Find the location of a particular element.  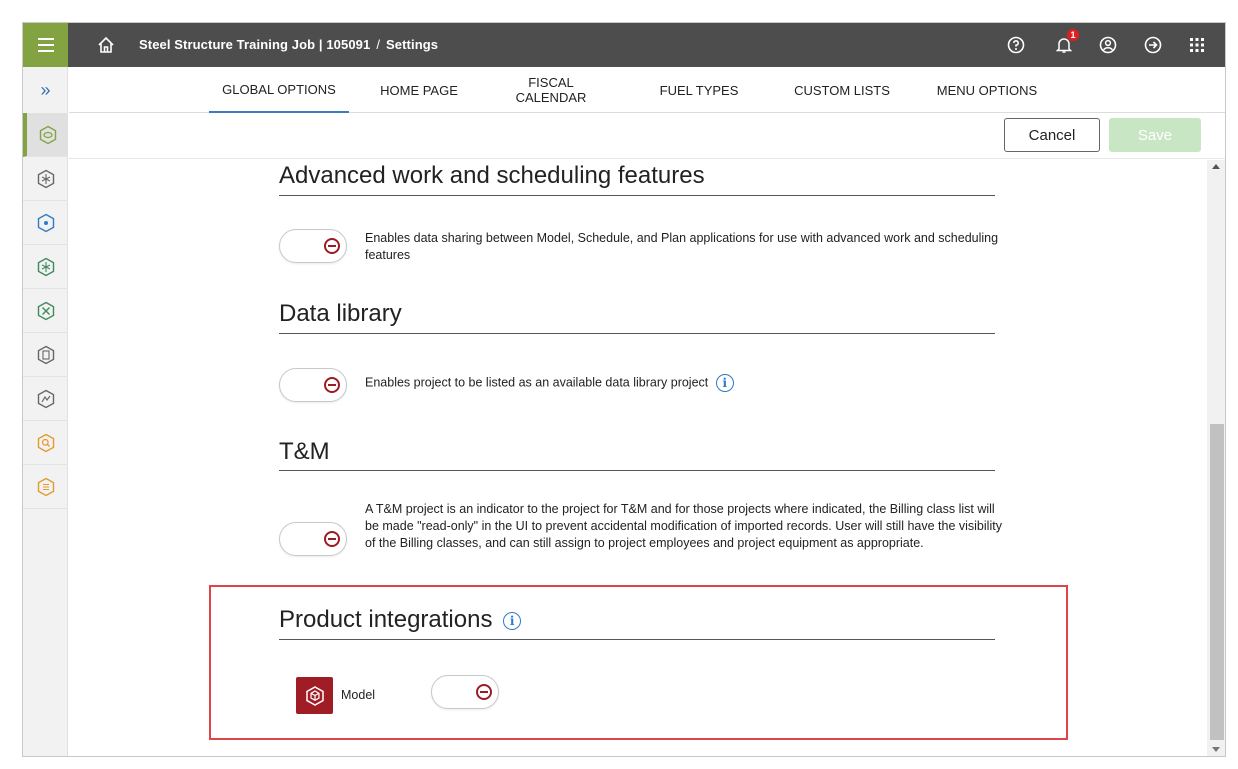

tab-fuel-types: FUEL TYPES is located at coordinates (699, 90).